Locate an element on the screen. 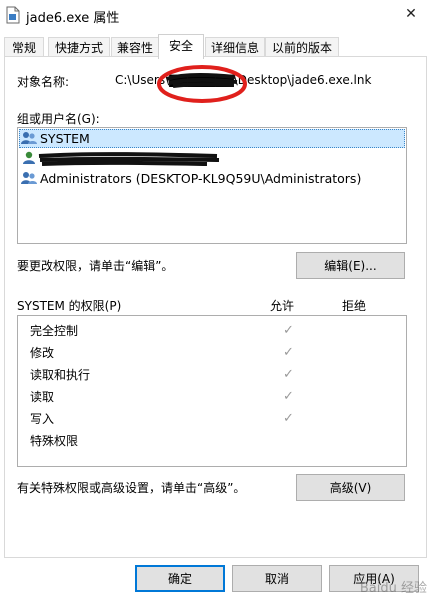 The height and width of the screenshot is (600, 431). user-icon is located at coordinates (29, 157).